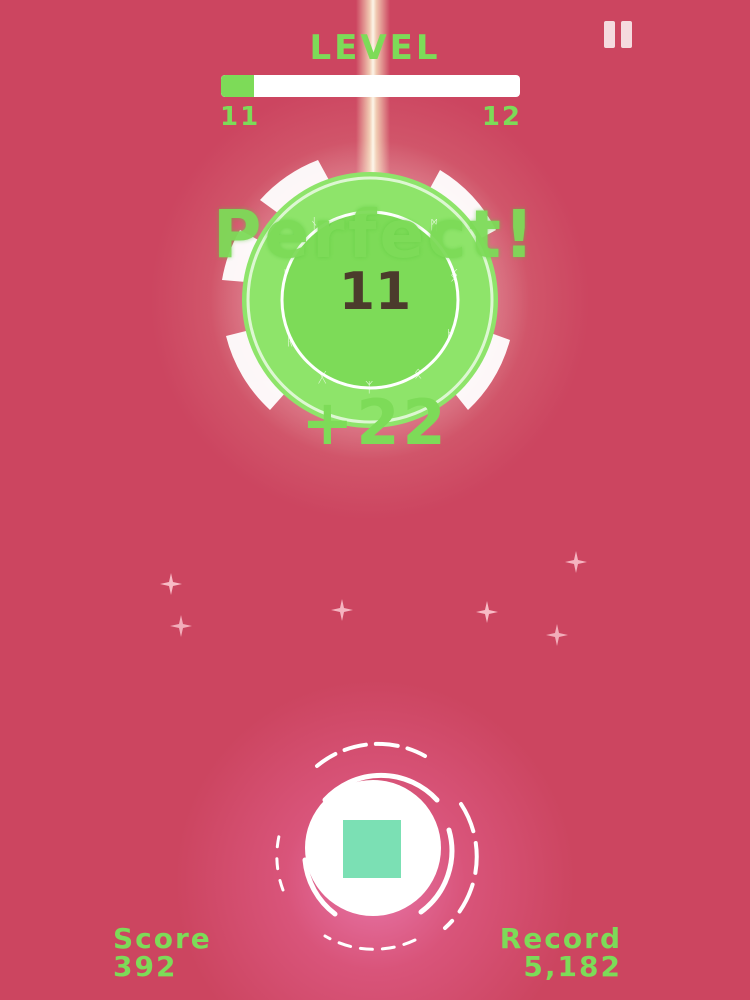 The width and height of the screenshot is (750, 1000). Describe the element at coordinates (450, 336) in the screenshot. I see `svg-text: ᚦ` at that location.